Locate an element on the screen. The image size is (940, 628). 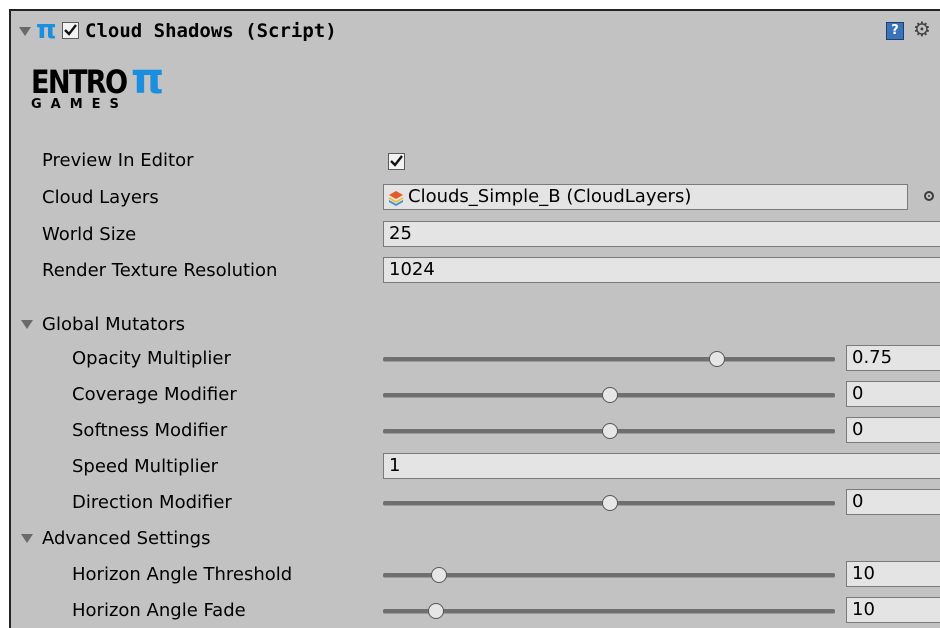
coverage-modifier-input: 0 is located at coordinates (893, 394).